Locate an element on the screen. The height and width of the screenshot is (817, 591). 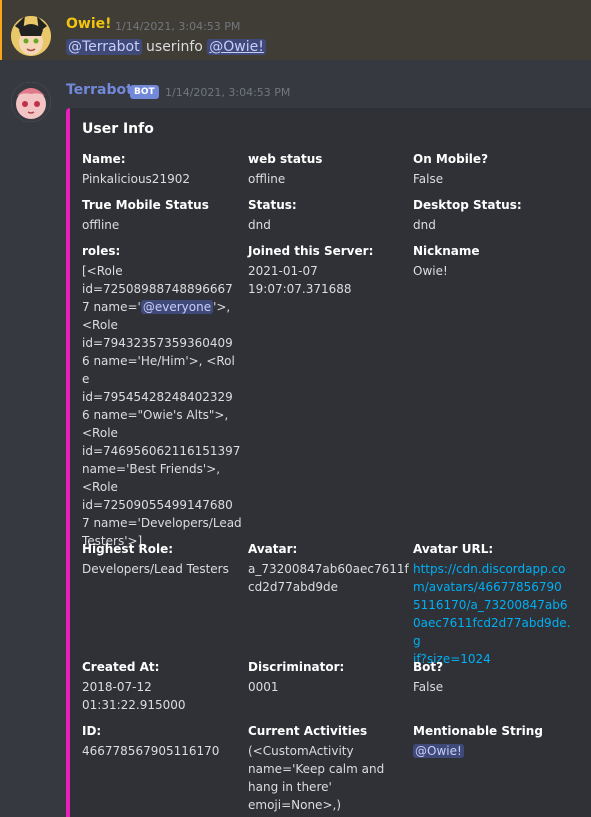
field-name: True Mobile Status is located at coordinates (145, 205).